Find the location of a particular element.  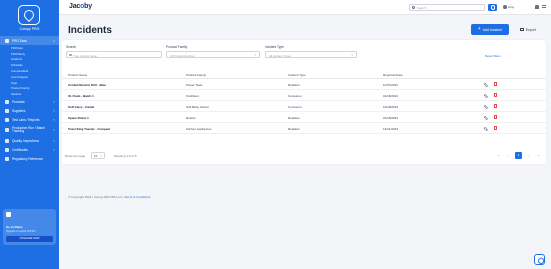

rows-per-page-select: 10 ˅ is located at coordinates (98, 155).